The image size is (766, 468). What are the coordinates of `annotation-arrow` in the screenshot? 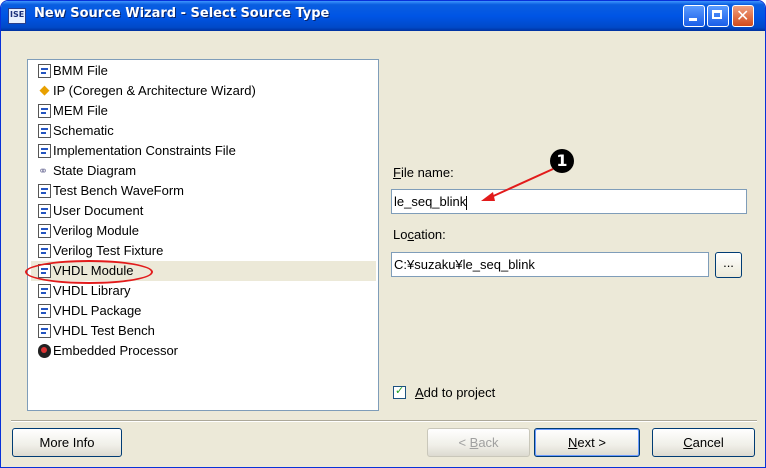 It's located at (517, 184).